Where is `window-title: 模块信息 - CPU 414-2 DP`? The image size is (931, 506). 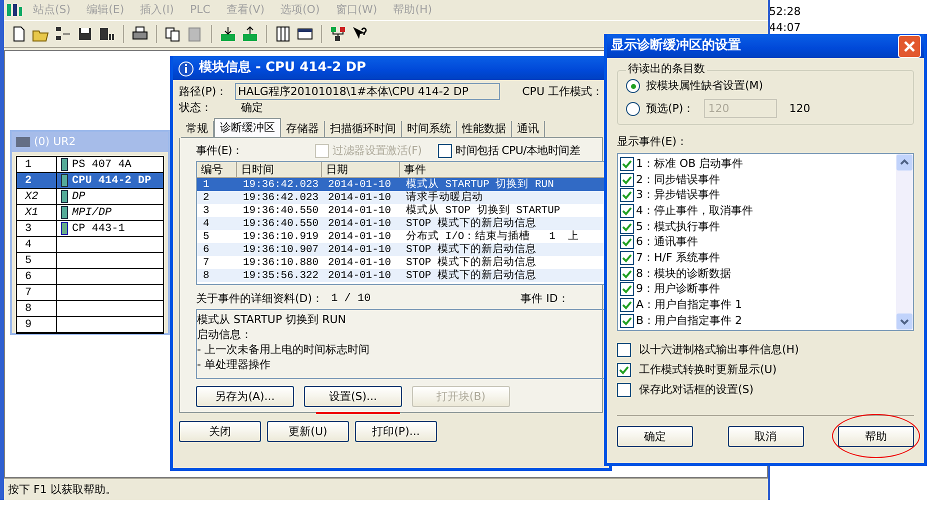
window-title: 模块信息 - CPU 414-2 DP is located at coordinates (282, 68).